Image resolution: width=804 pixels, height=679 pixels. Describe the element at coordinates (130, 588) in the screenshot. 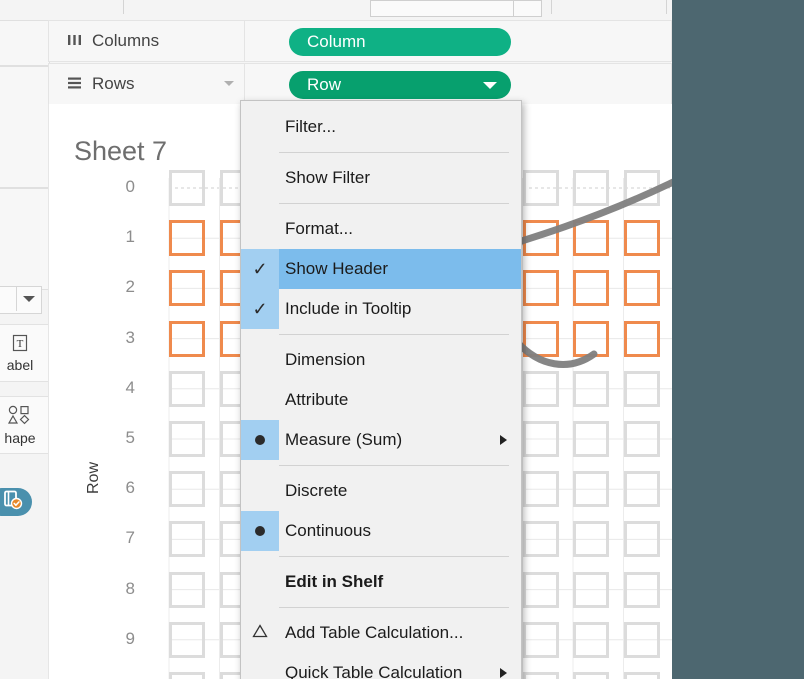

I see `y-tick-label: 8` at that location.